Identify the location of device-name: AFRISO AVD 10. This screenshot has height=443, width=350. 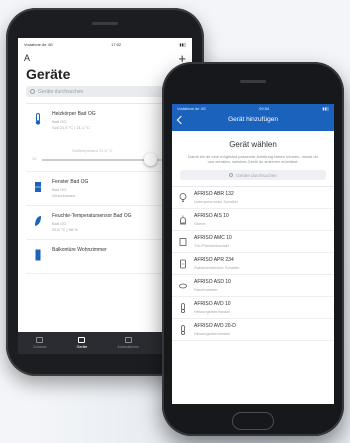
(212, 304).